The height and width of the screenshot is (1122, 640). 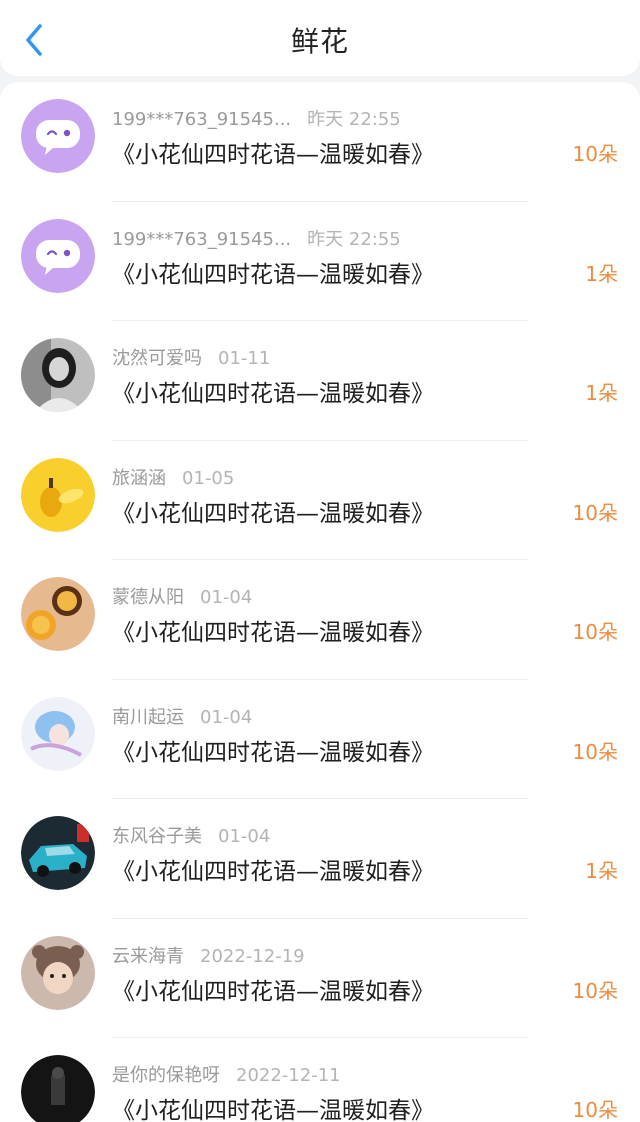 I want to click on list-item: 云来海青 2022-12-19 《小花仙四时花语—温暖如春》 10朵, so click(x=320, y=978).